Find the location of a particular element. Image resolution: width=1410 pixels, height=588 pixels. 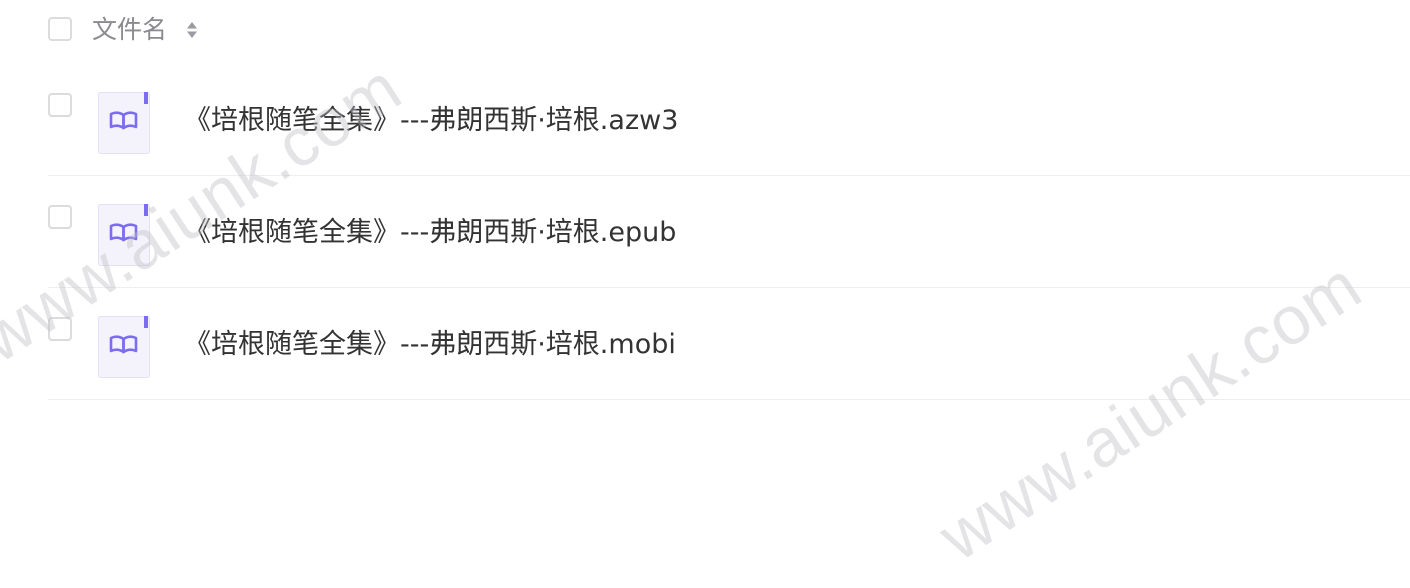

sort-up-down-icon is located at coordinates (192, 30).